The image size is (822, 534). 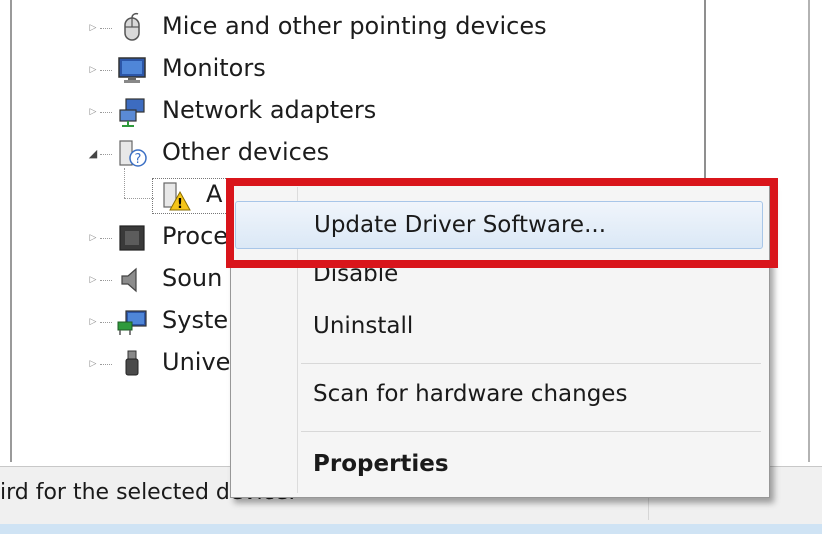 I want to click on menu-item-label: Scan for hardware changes, so click(x=470, y=394).